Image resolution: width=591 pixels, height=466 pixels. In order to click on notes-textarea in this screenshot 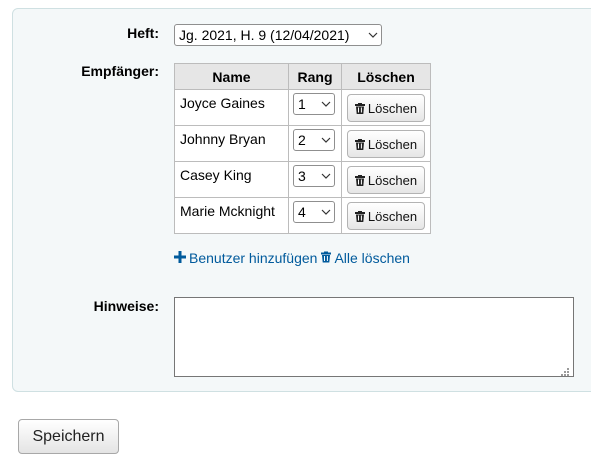, I will do `click(374, 337)`.